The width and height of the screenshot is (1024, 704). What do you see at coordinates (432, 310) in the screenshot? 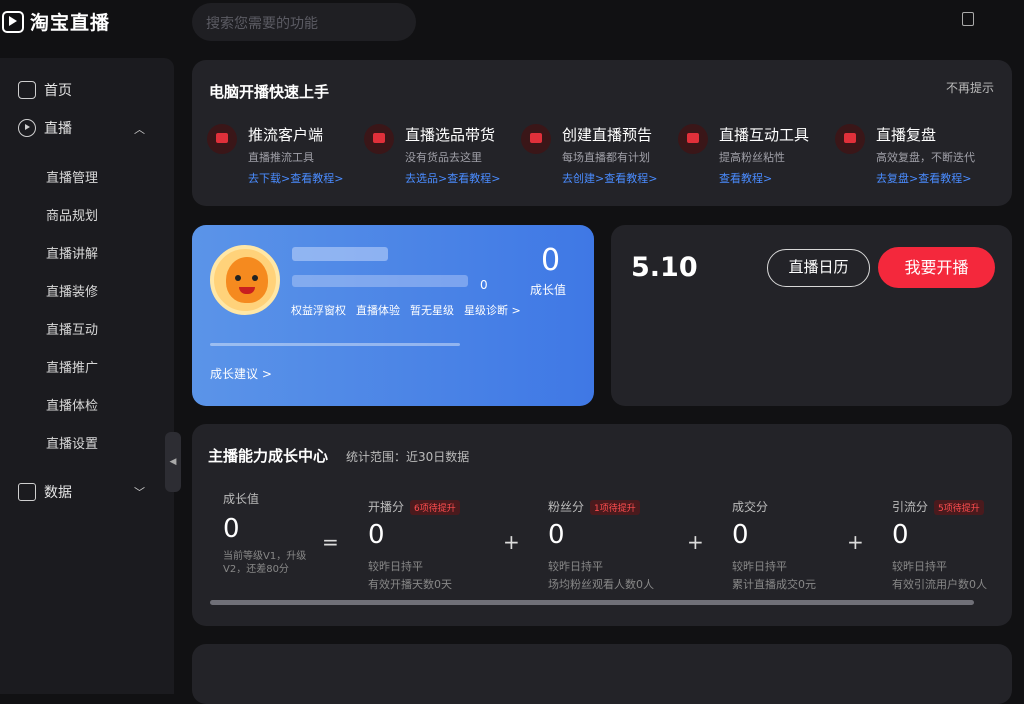
I see `benefit-tag: 暂无星级` at bounding box center [432, 310].